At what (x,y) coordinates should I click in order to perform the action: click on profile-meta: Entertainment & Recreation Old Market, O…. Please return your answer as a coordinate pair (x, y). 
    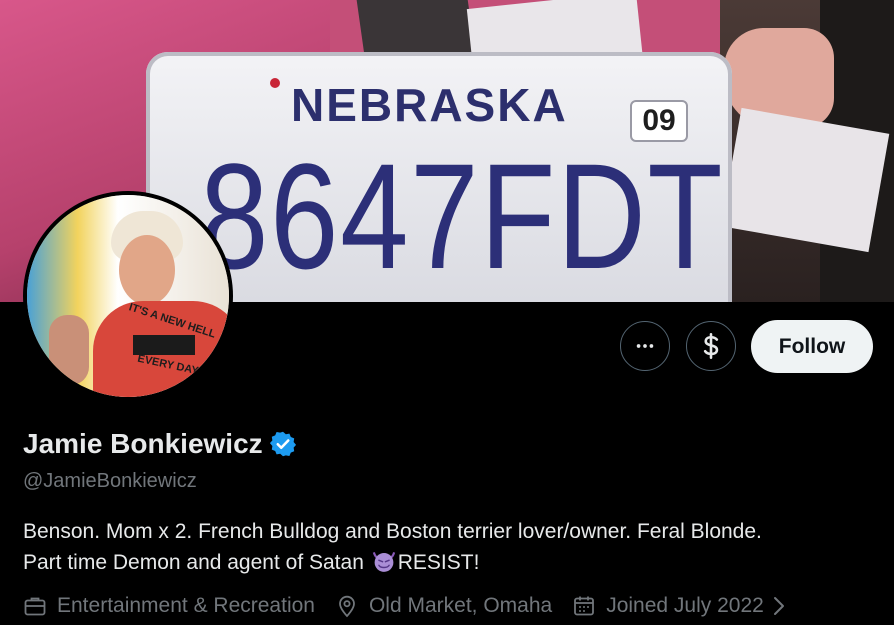
    Looking at the image, I should click on (420, 606).